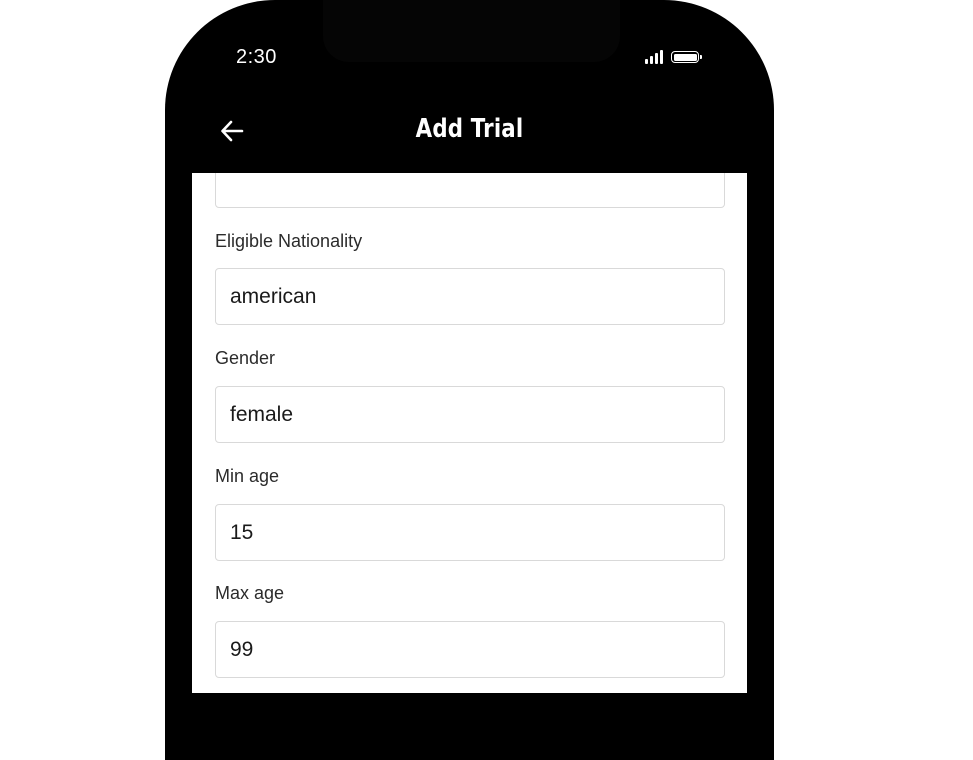 This screenshot has width=973, height=760. I want to click on max-age-label: Max age, so click(250, 593).